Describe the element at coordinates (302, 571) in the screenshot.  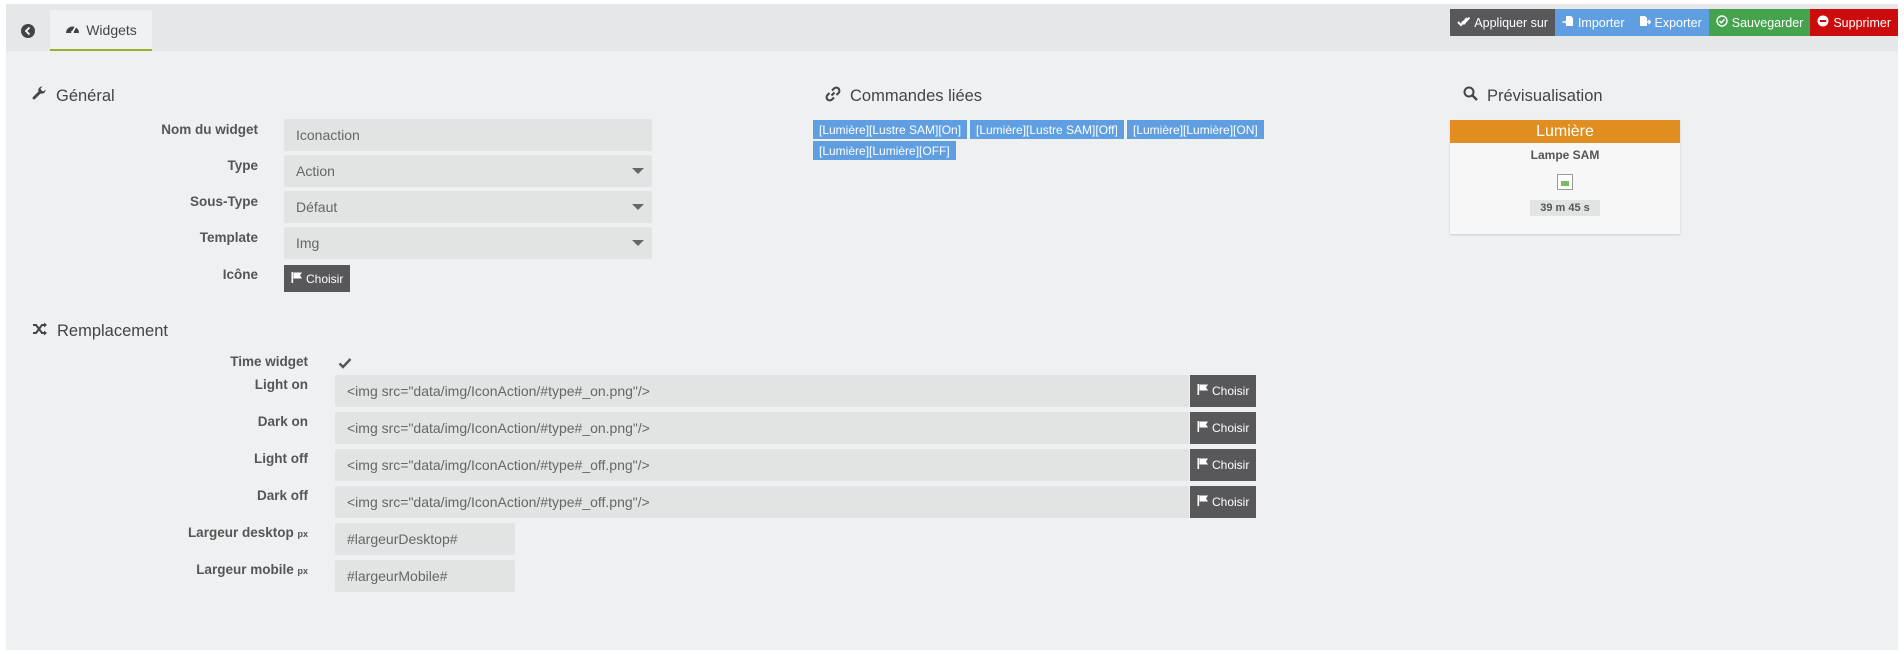
I see `width-mobile-unit: px` at that location.